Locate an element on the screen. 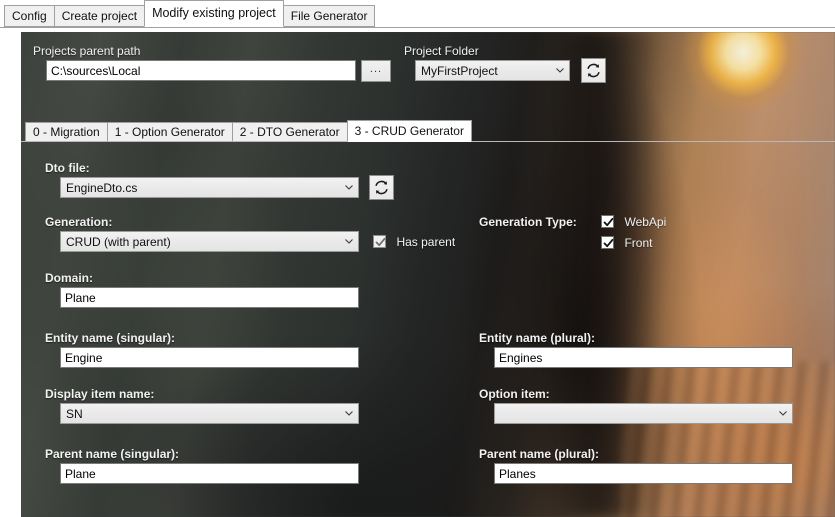 The height and width of the screenshot is (517, 835). refresh-dto-file-button is located at coordinates (381, 187).